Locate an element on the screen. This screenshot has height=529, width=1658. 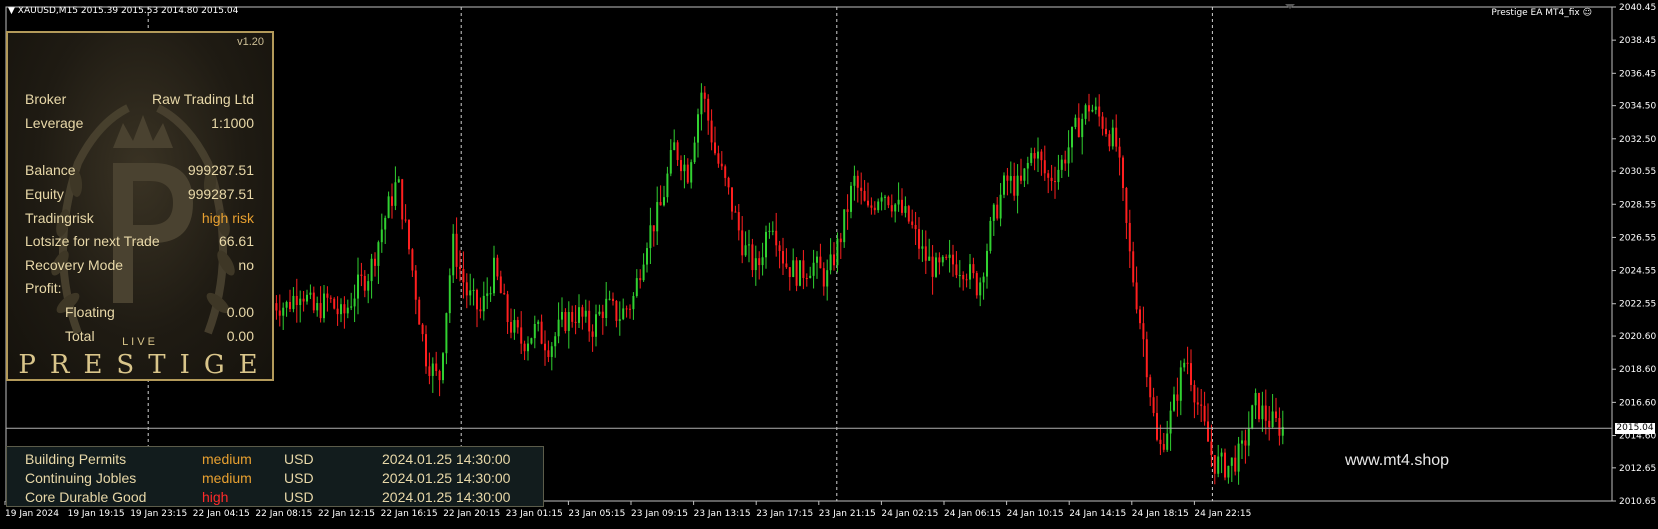
ea-label: Prestige EA MT4_fix ☺ is located at coordinates (1541, 13).